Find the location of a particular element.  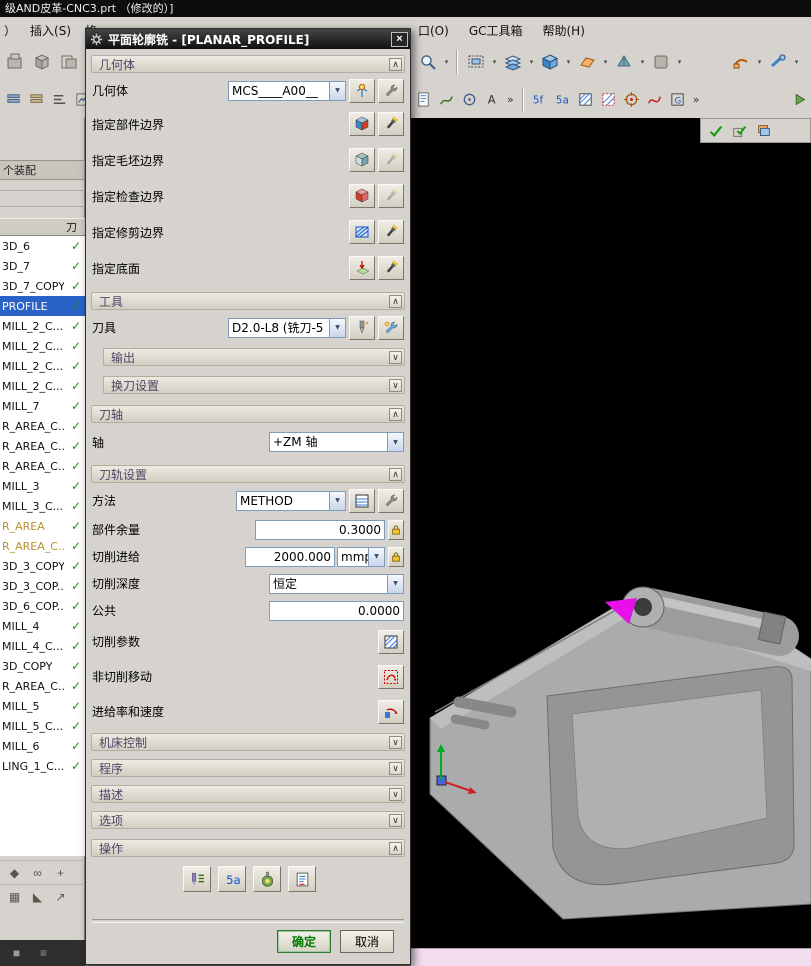

clip-tool-icon-button is located at coordinates (741, 62).